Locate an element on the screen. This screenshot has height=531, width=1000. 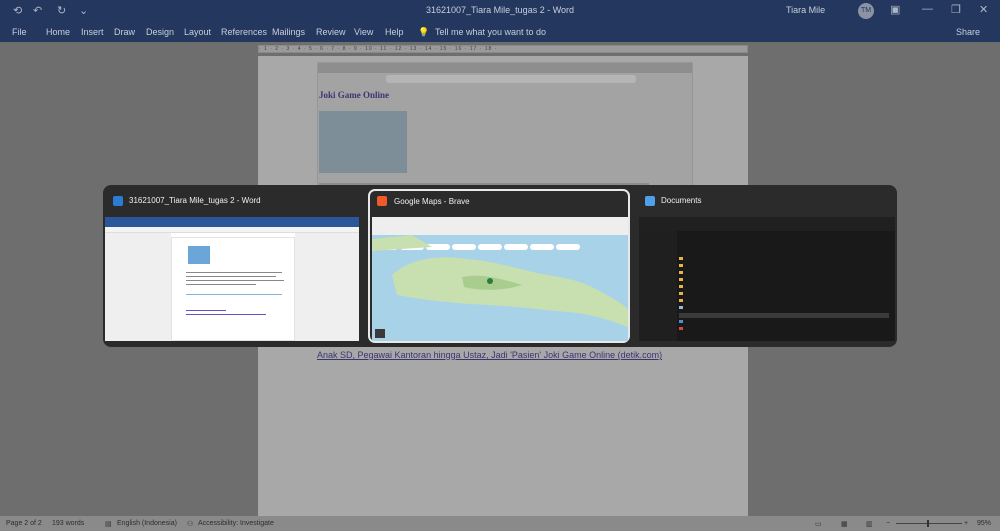
minimize-icon: — is located at coordinates (927, 9).